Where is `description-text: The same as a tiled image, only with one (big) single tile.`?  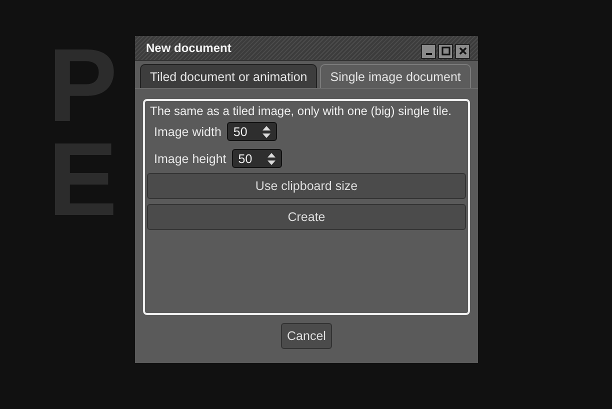 description-text: The same as a tiled image, only with one (big) single tile. is located at coordinates (300, 110).